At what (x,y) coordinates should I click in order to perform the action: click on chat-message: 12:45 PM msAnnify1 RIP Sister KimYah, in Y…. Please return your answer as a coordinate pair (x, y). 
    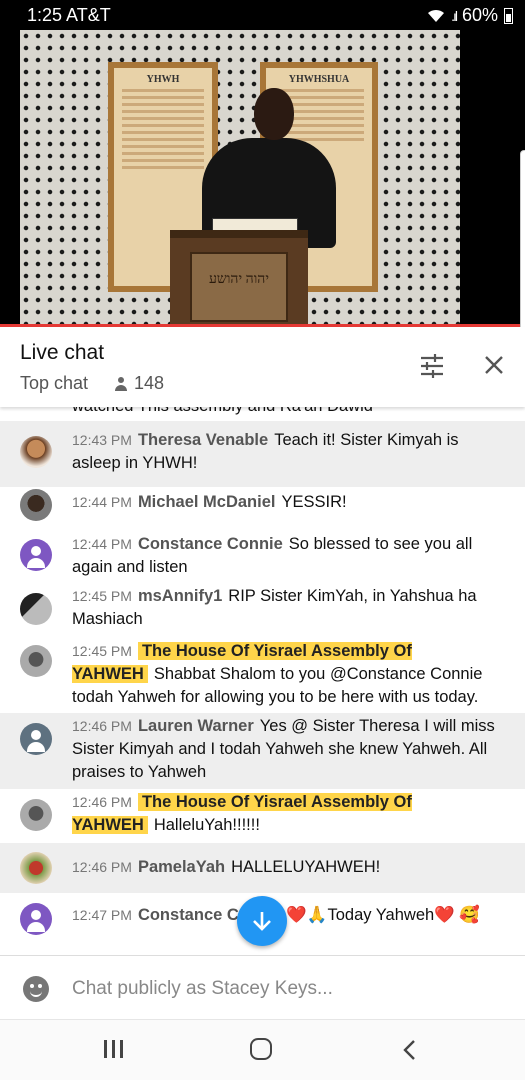
    Looking at the image, I should click on (262, 610).